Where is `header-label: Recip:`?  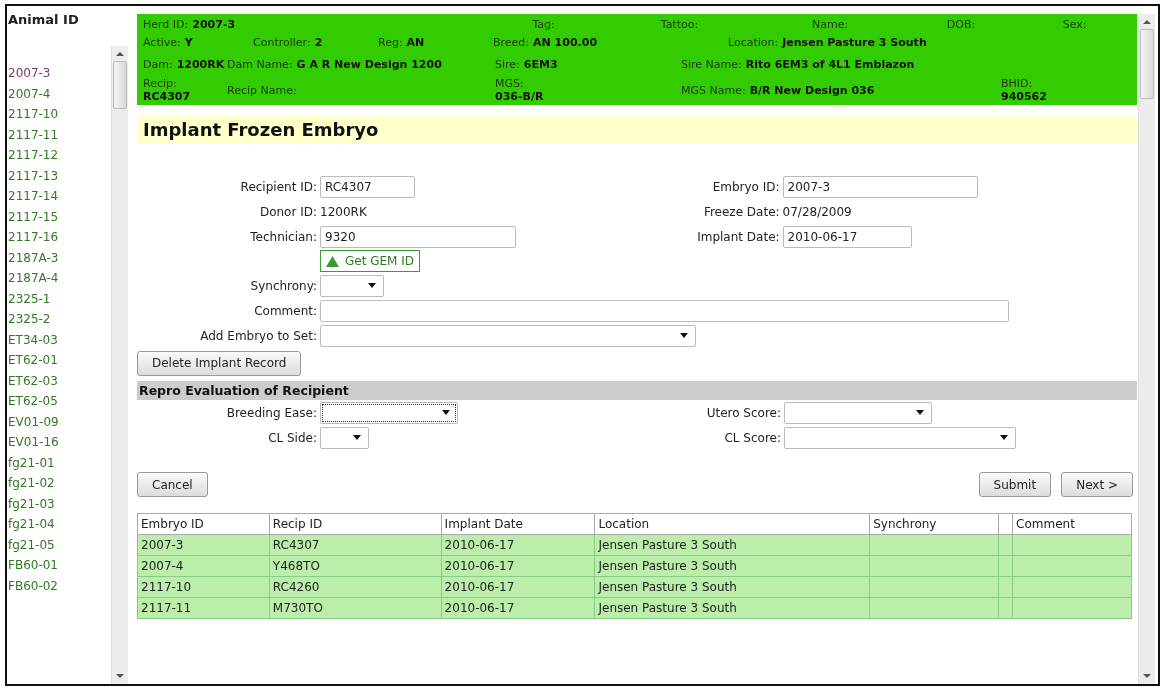 header-label: Recip: is located at coordinates (160, 83).